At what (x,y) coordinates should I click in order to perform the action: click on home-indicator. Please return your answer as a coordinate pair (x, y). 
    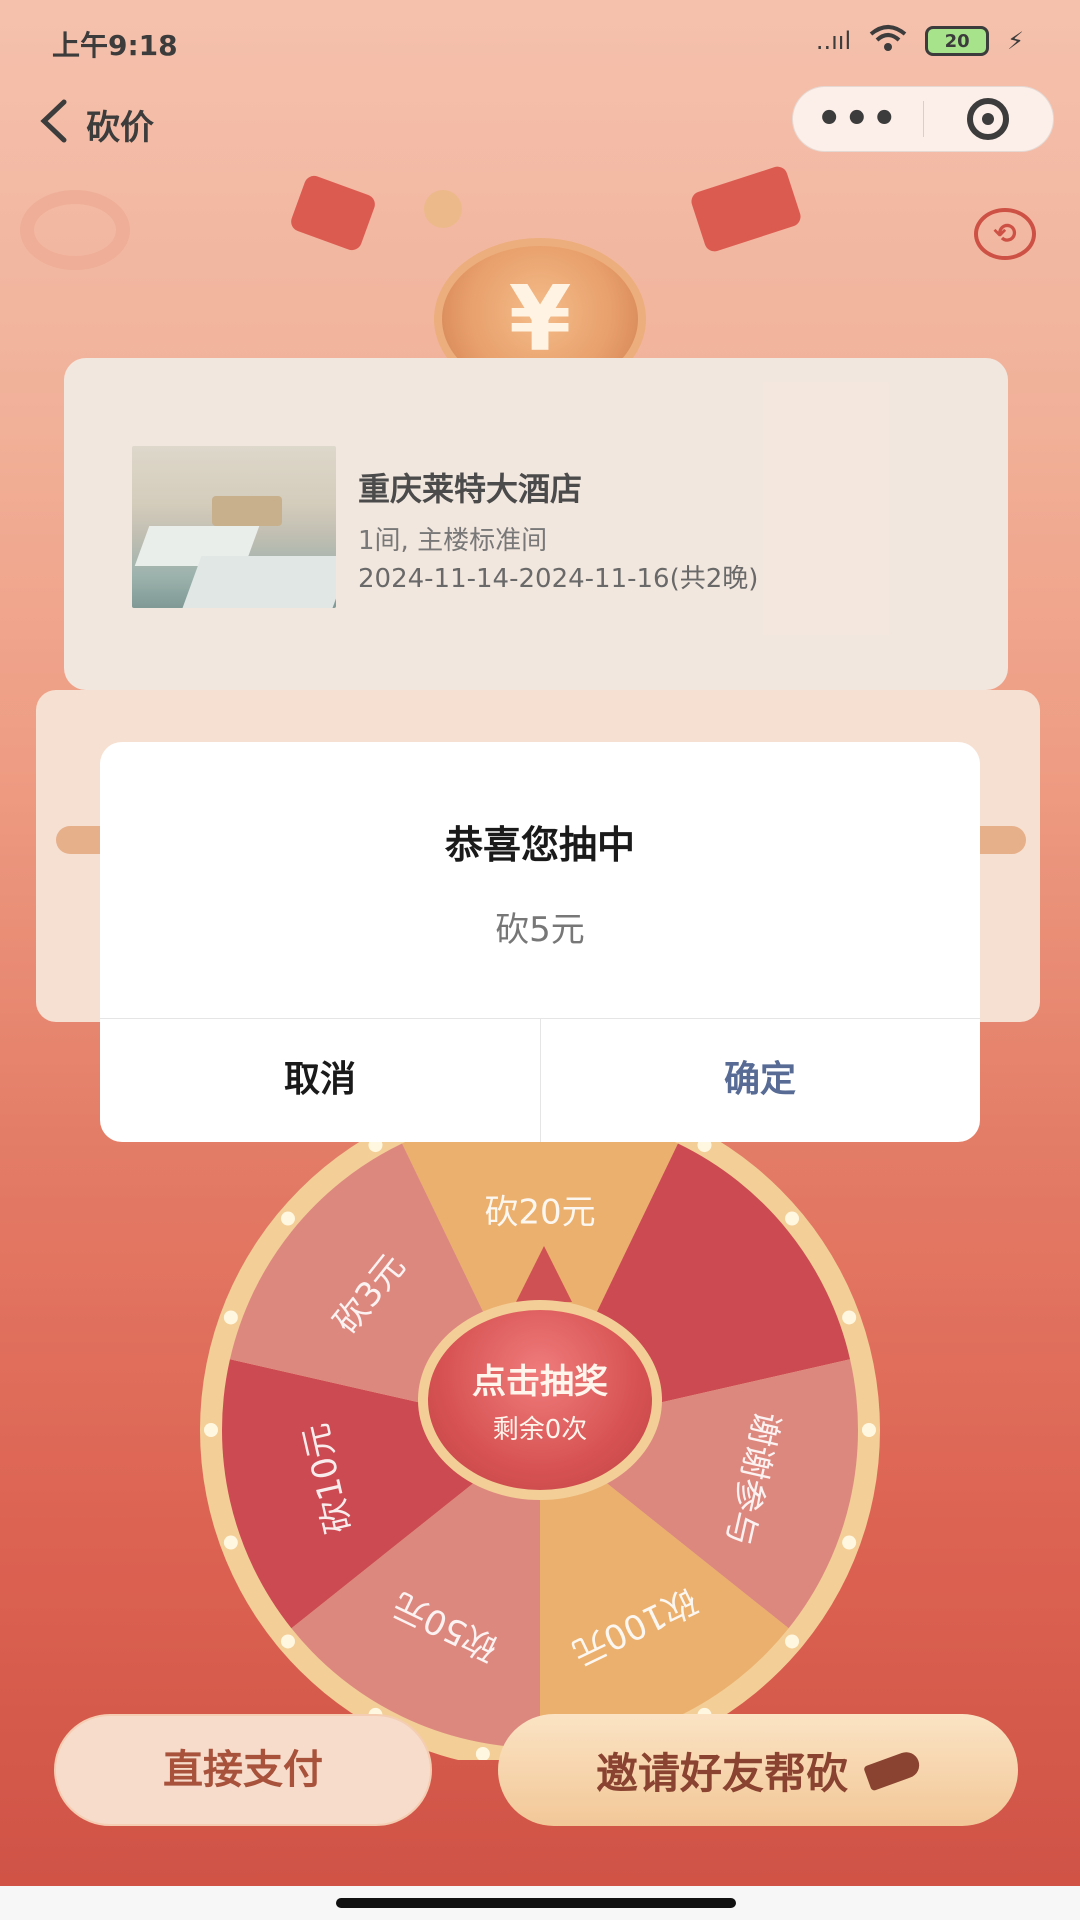
    Looking at the image, I should click on (536, 1903).